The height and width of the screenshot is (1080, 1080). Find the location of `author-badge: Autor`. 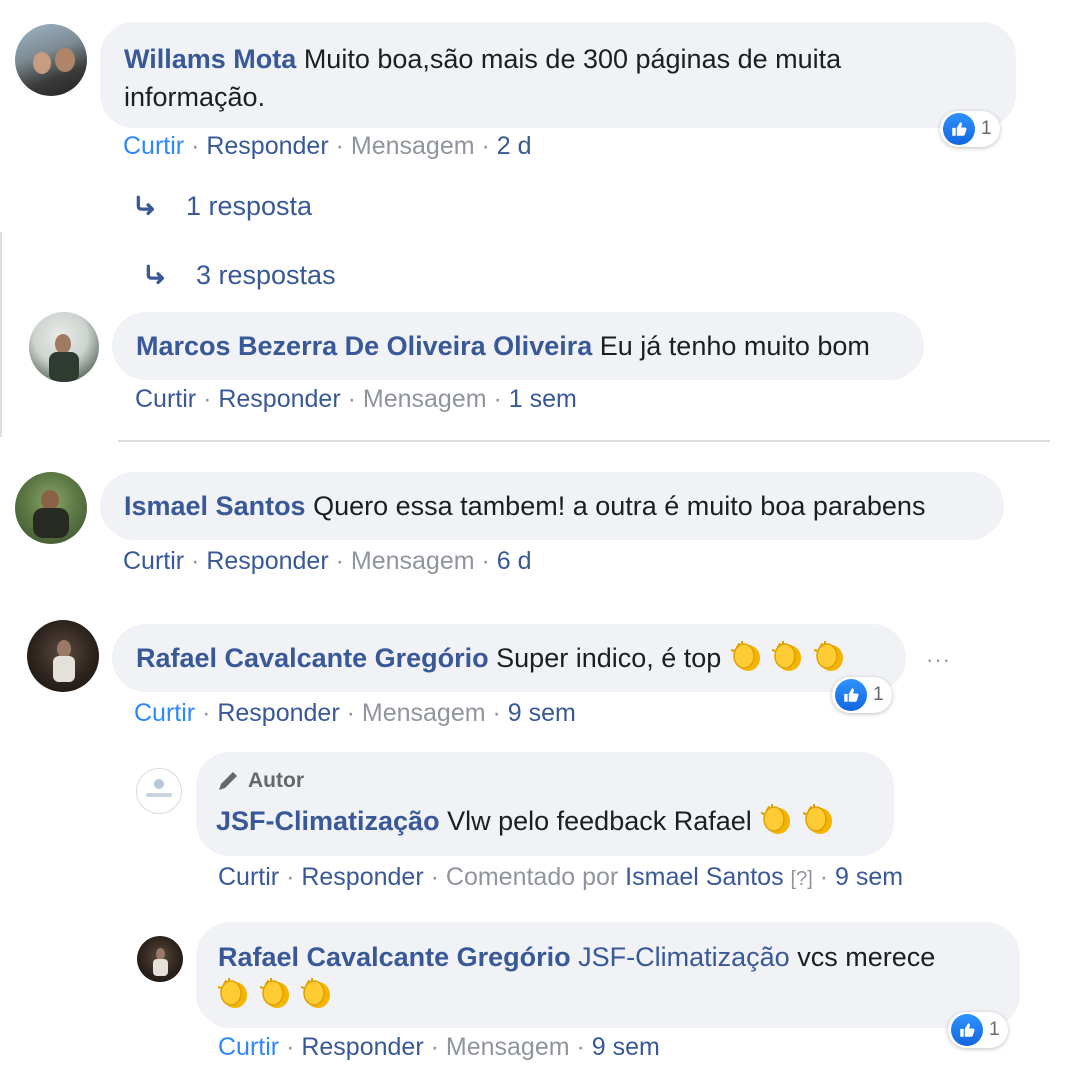

author-badge: Autor is located at coordinates (544, 781).